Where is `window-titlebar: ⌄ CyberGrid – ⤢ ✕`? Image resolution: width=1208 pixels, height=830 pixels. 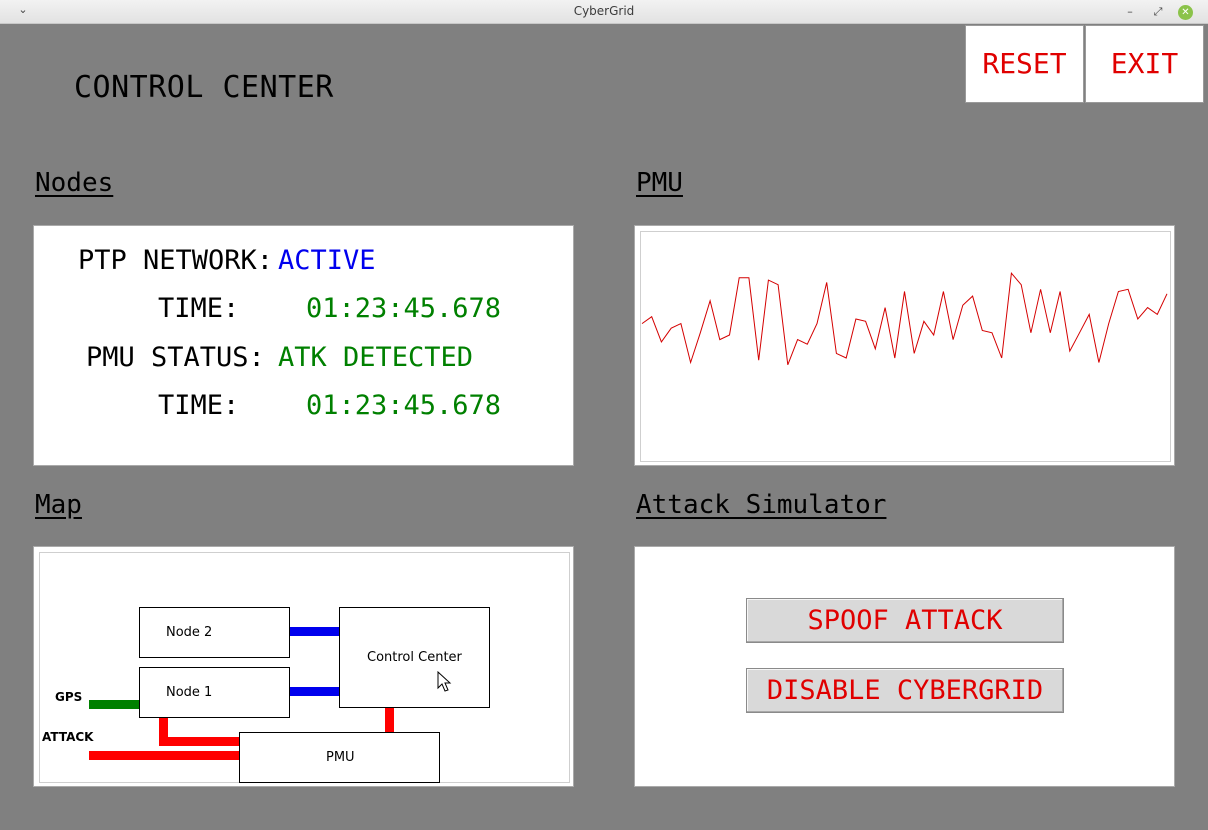
window-titlebar: ⌄ CyberGrid – ⤢ ✕ is located at coordinates (604, 12).